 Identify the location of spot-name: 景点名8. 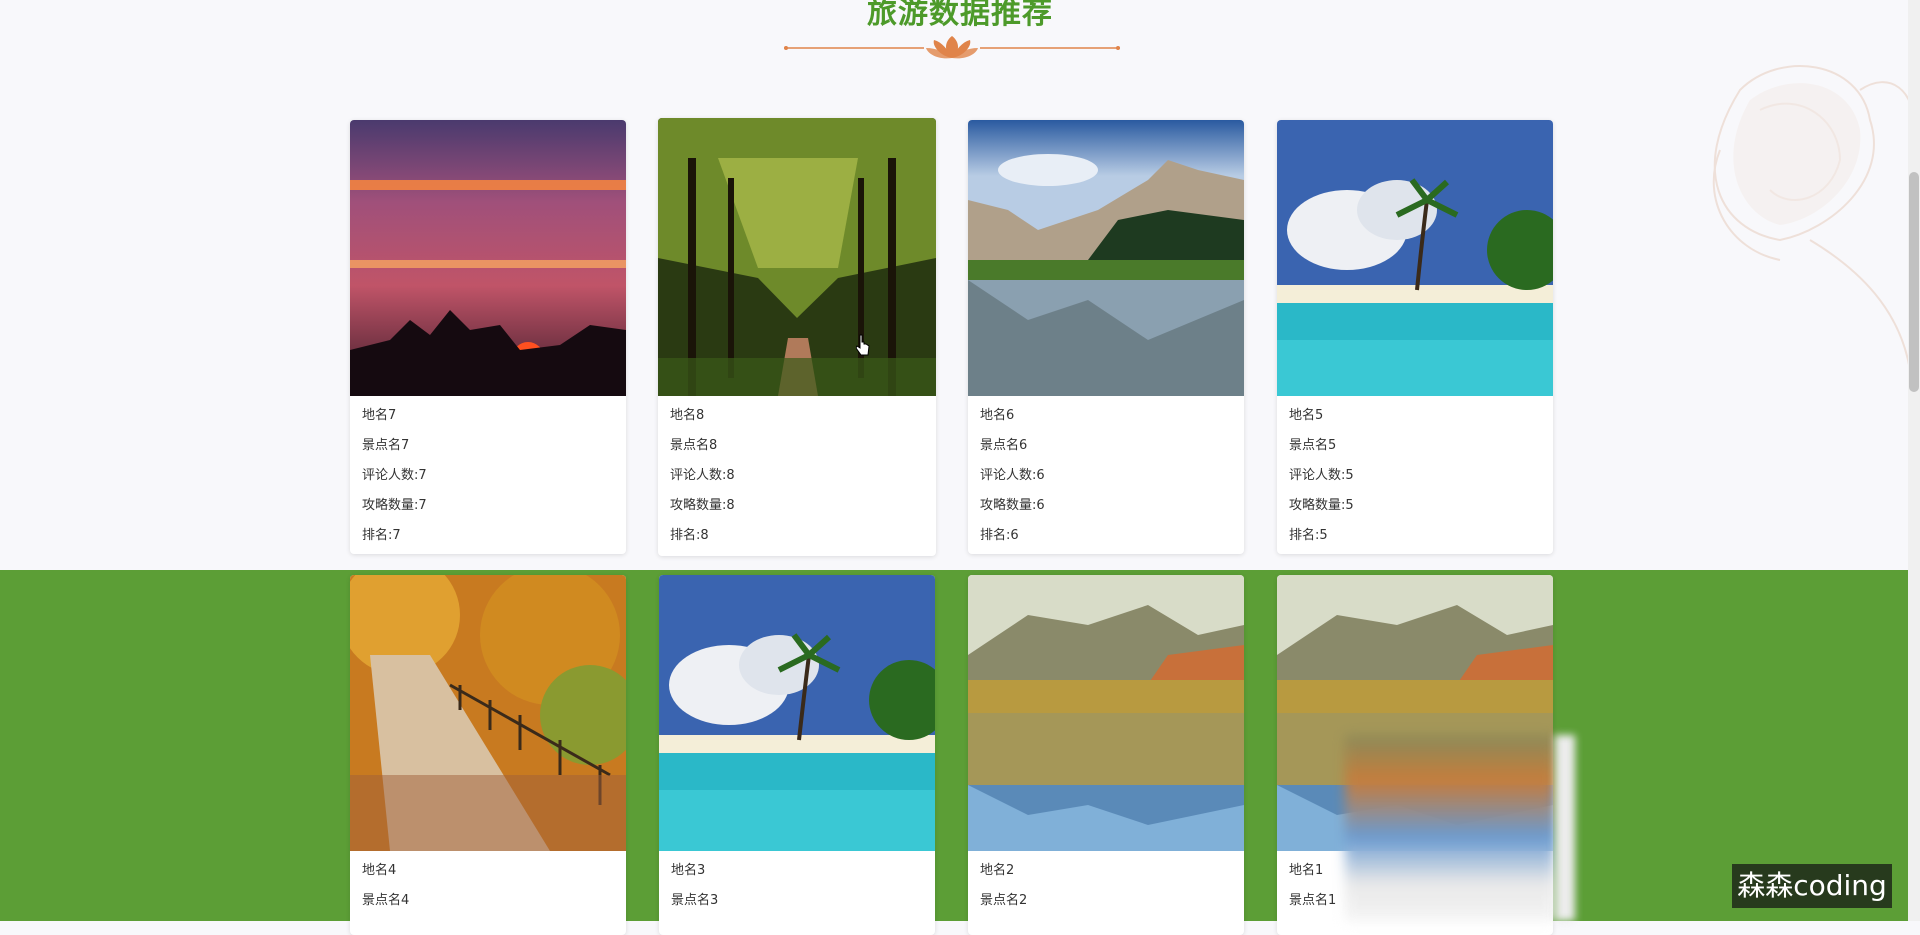
(694, 445).